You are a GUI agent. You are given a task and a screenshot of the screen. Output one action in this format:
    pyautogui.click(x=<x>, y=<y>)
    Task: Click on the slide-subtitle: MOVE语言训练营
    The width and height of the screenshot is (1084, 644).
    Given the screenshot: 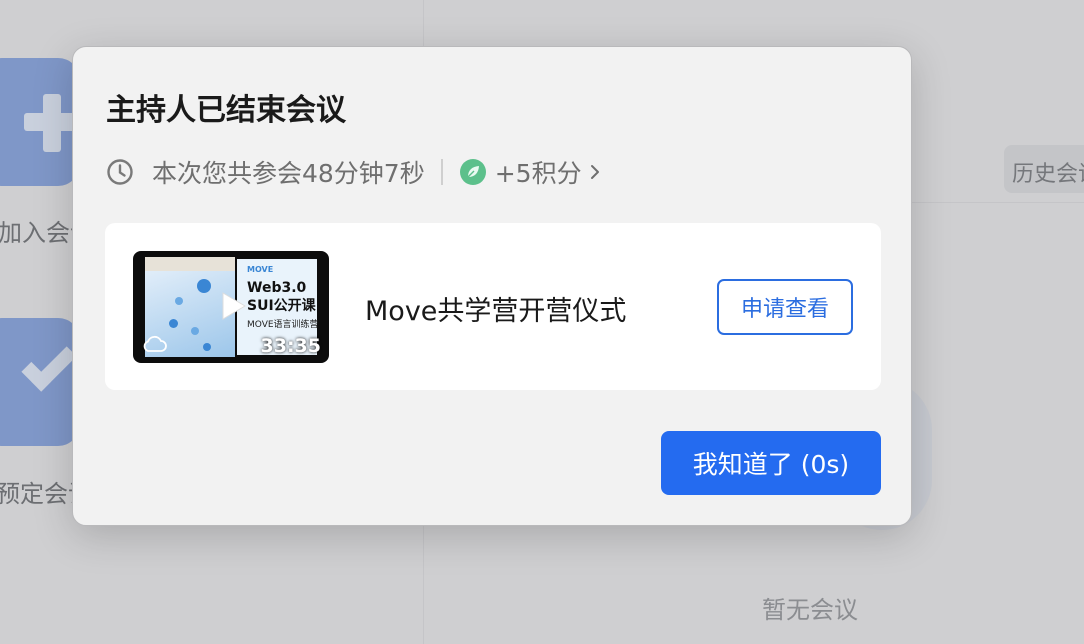 What is the action you would take?
    pyautogui.click(x=283, y=325)
    